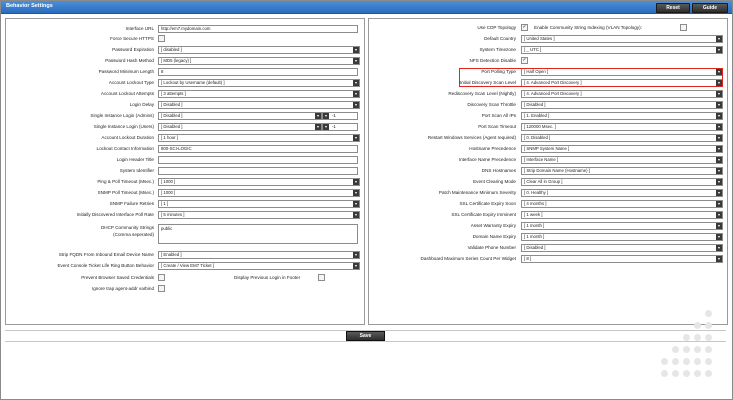  I want to click on patch-severity-select-value: [ 0. Healthy ], so click(536, 192).